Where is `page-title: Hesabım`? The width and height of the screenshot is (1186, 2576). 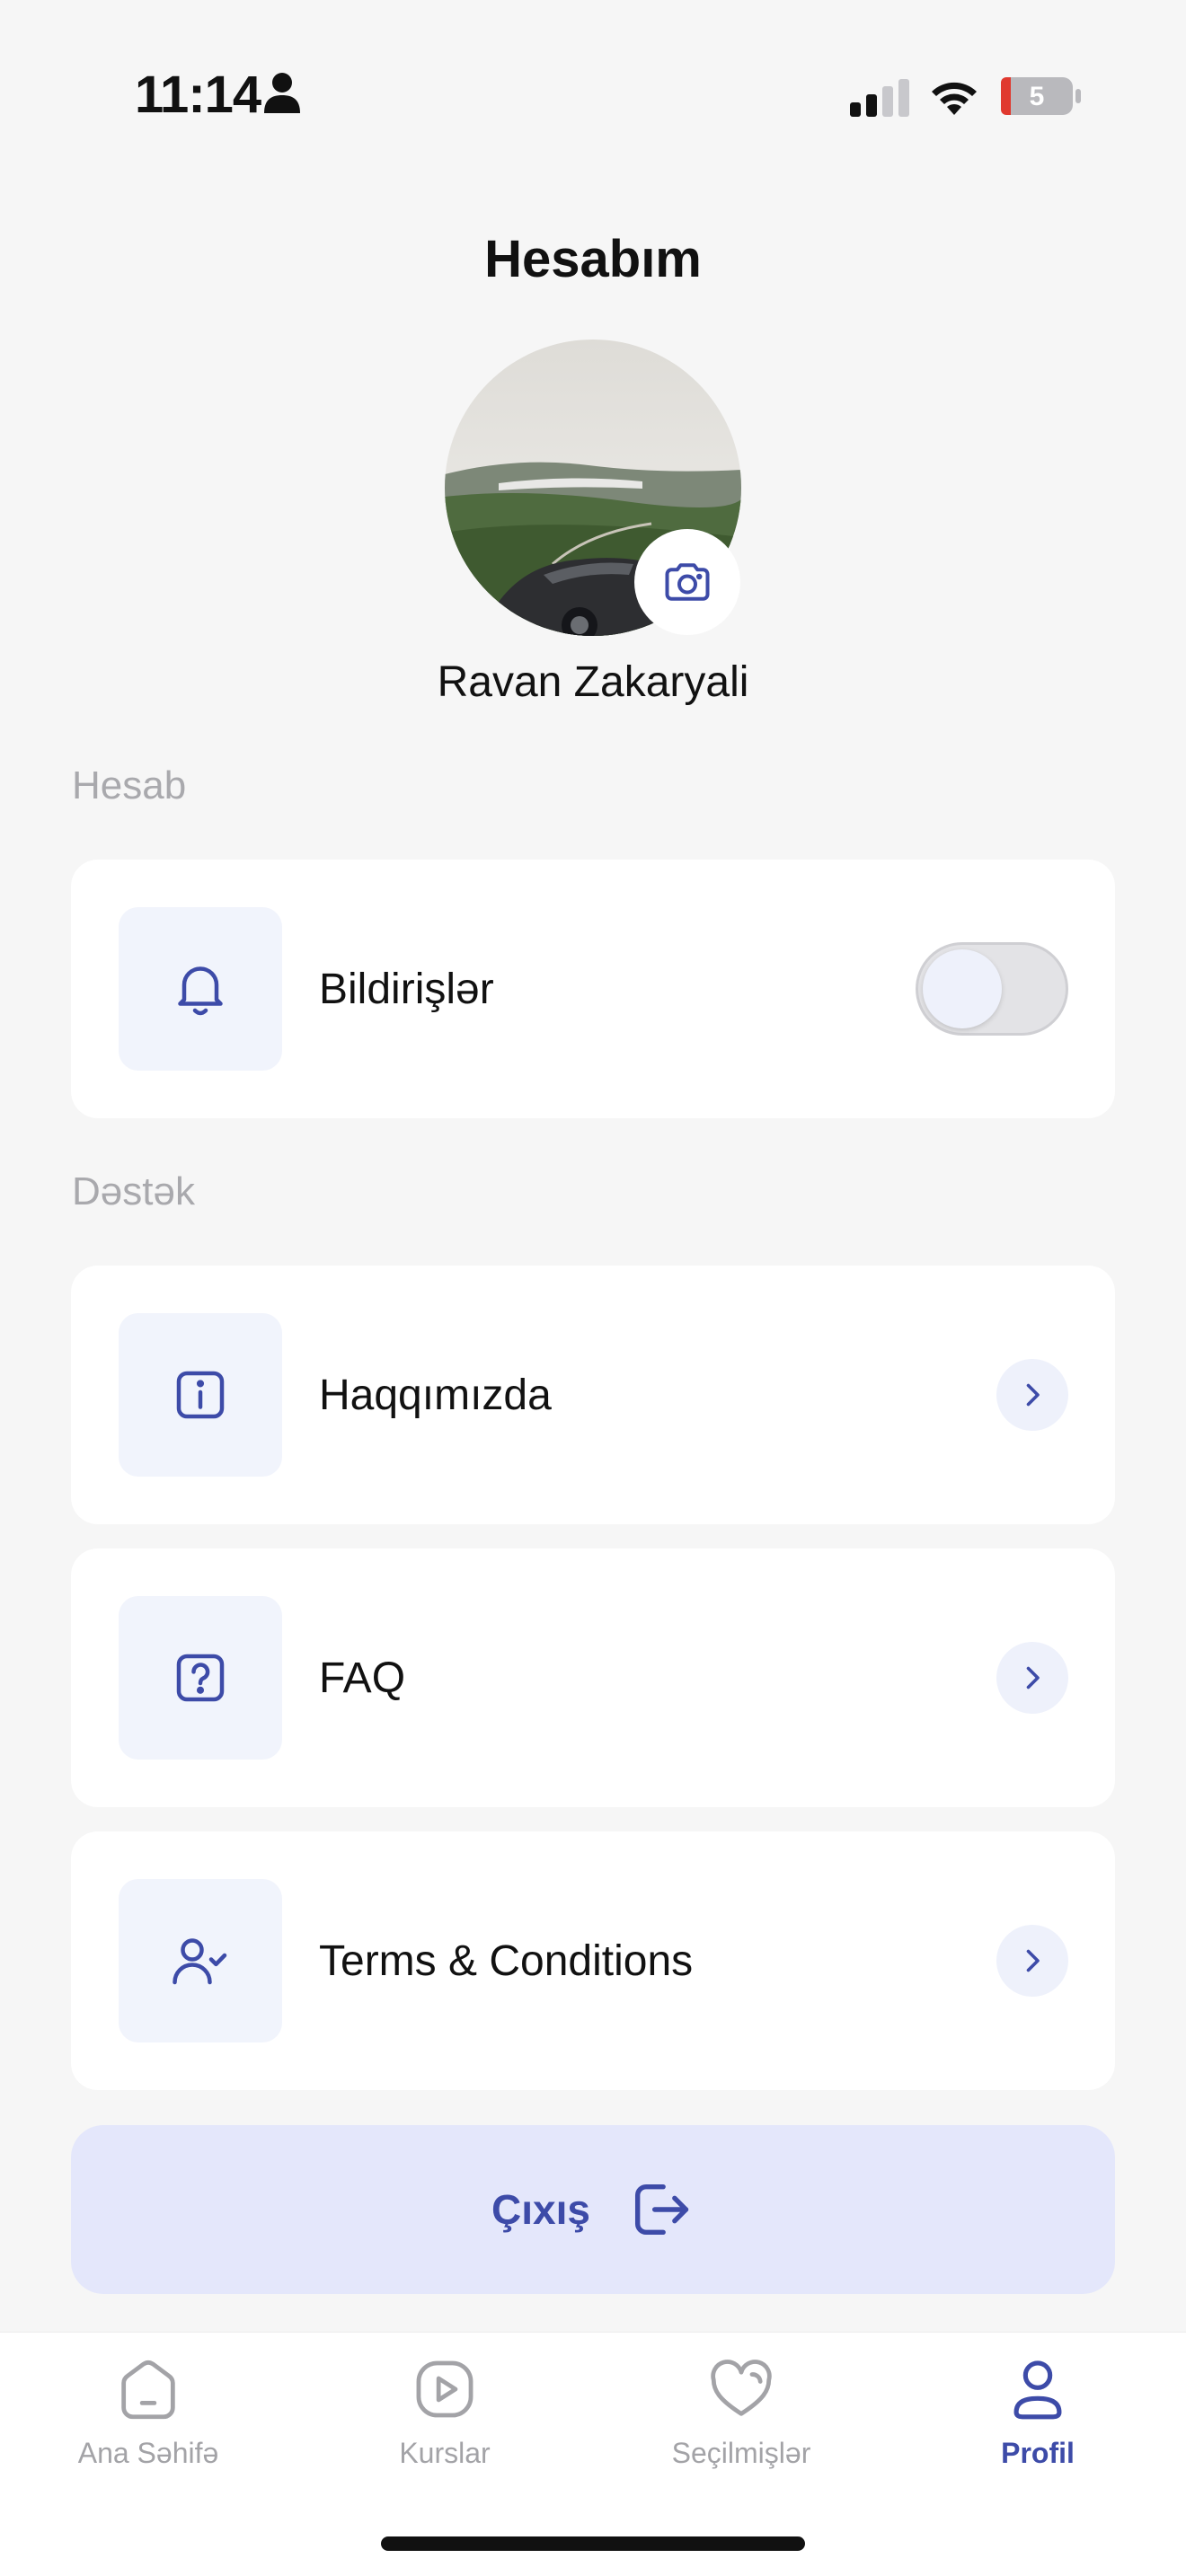
page-title: Hesabım is located at coordinates (593, 259).